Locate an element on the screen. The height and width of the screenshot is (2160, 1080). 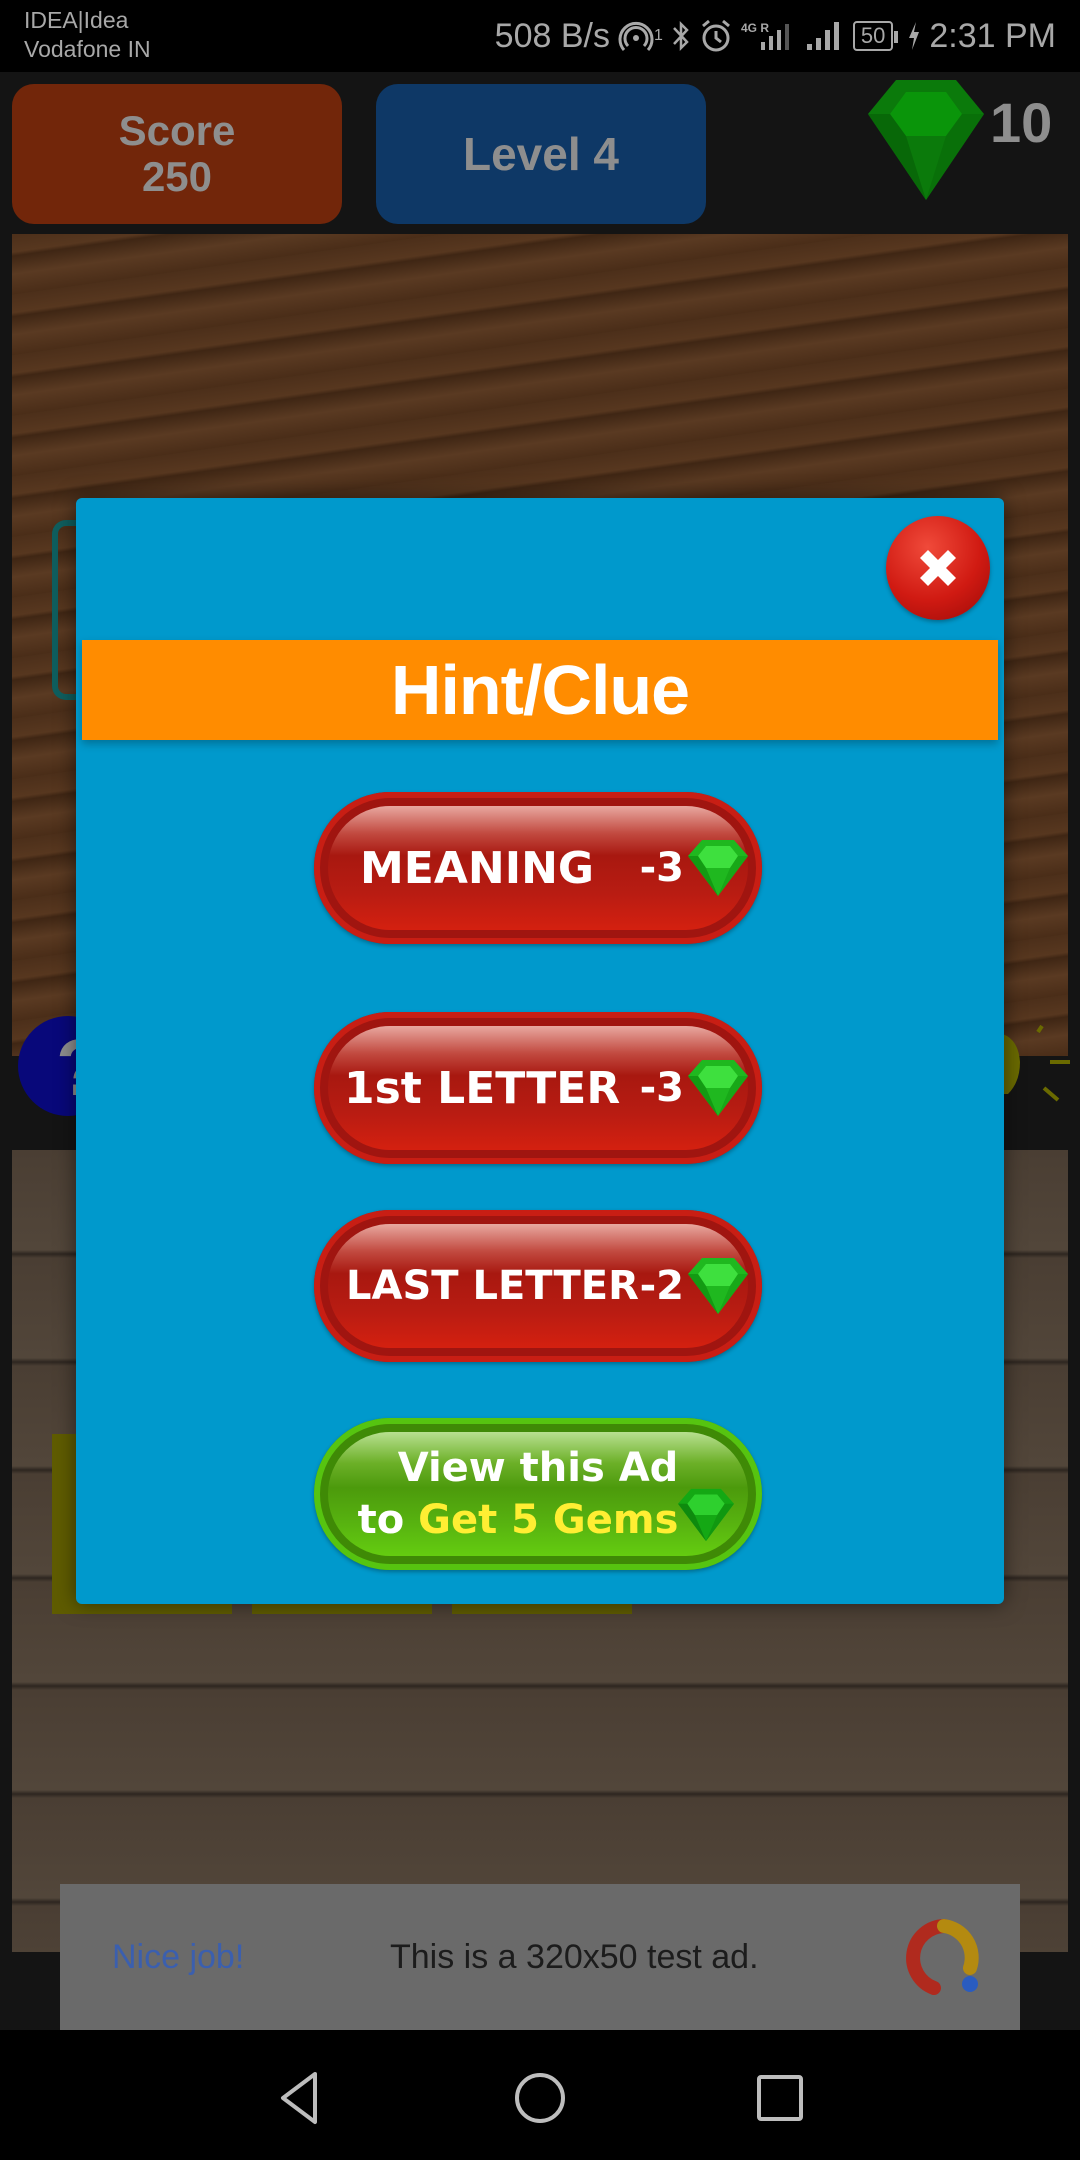
meaning-hint-button: MEANING -3 is located at coordinates (538, 868).